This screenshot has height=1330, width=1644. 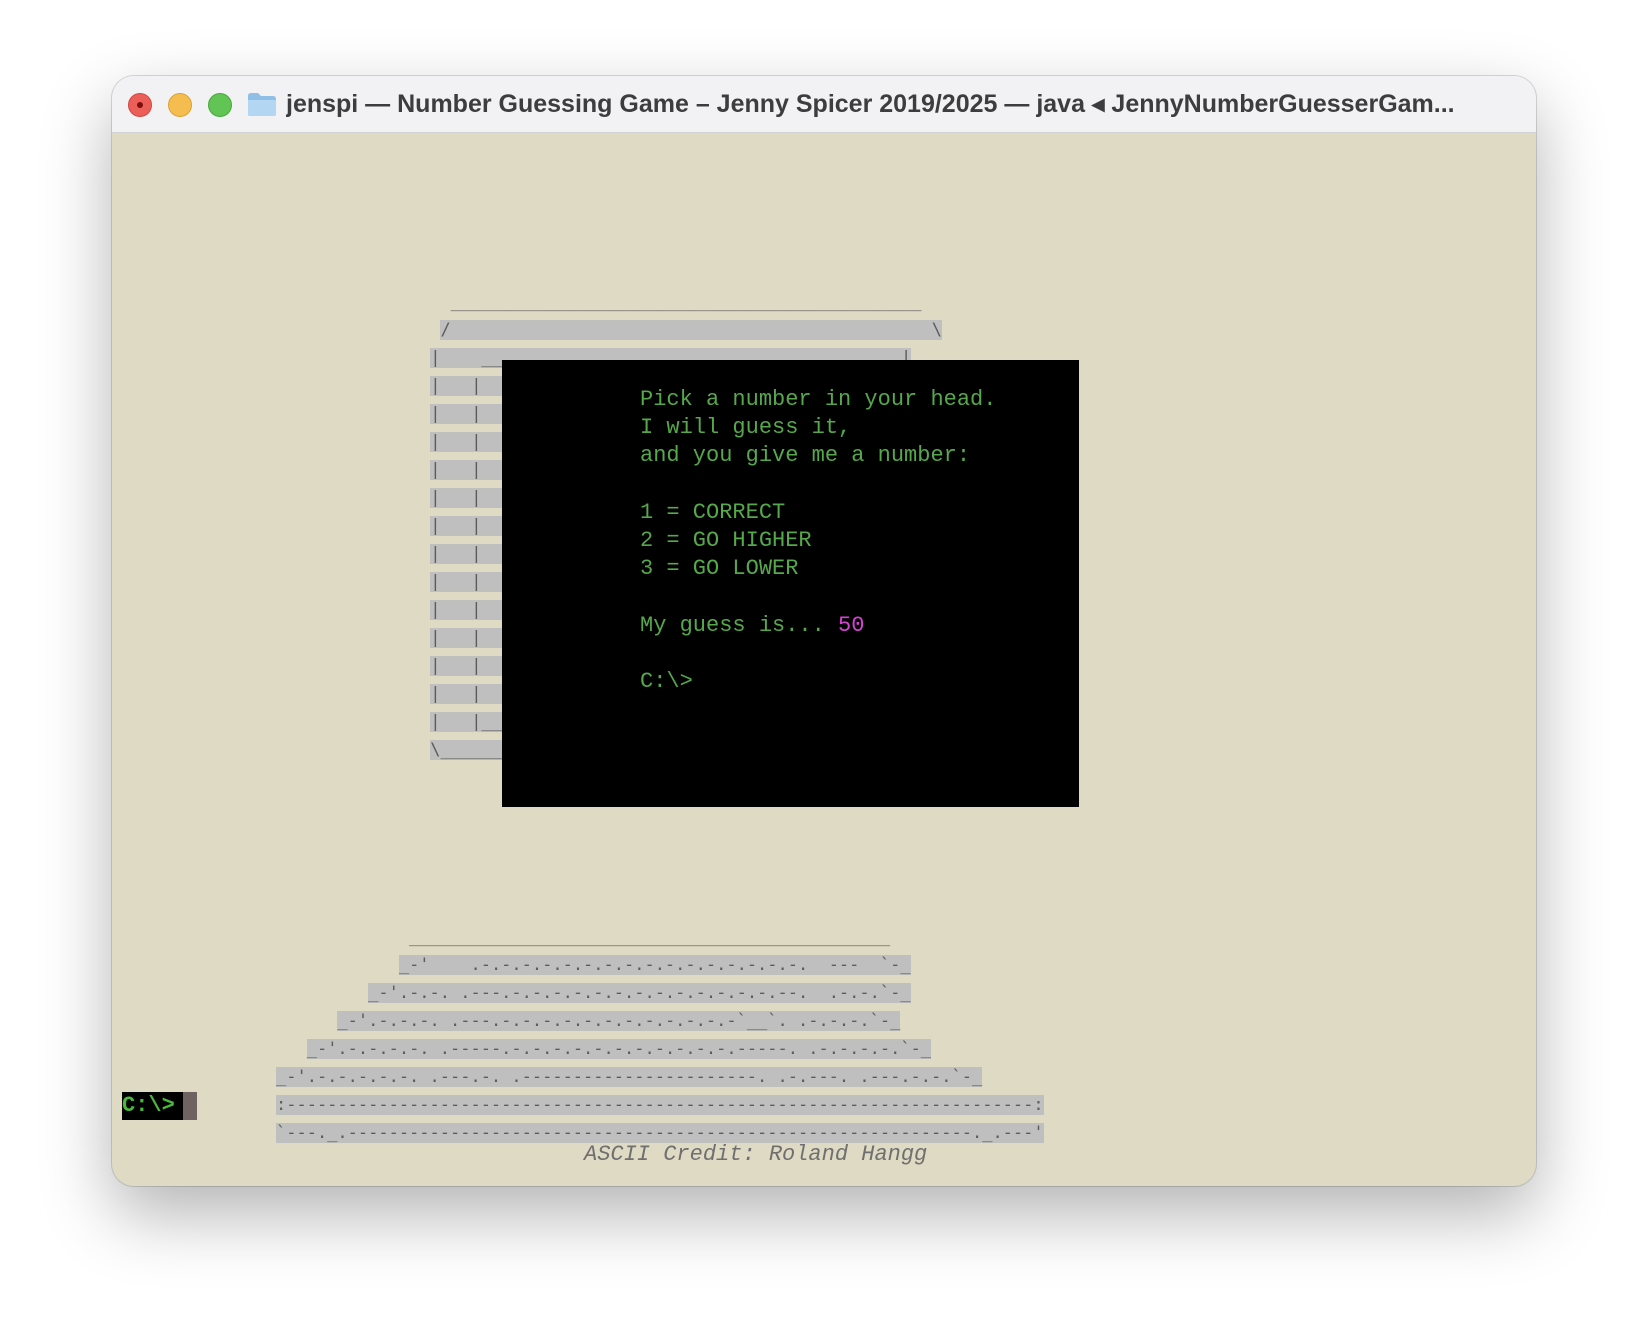 I want to click on screen-prompt: C:\>, so click(x=666, y=682).